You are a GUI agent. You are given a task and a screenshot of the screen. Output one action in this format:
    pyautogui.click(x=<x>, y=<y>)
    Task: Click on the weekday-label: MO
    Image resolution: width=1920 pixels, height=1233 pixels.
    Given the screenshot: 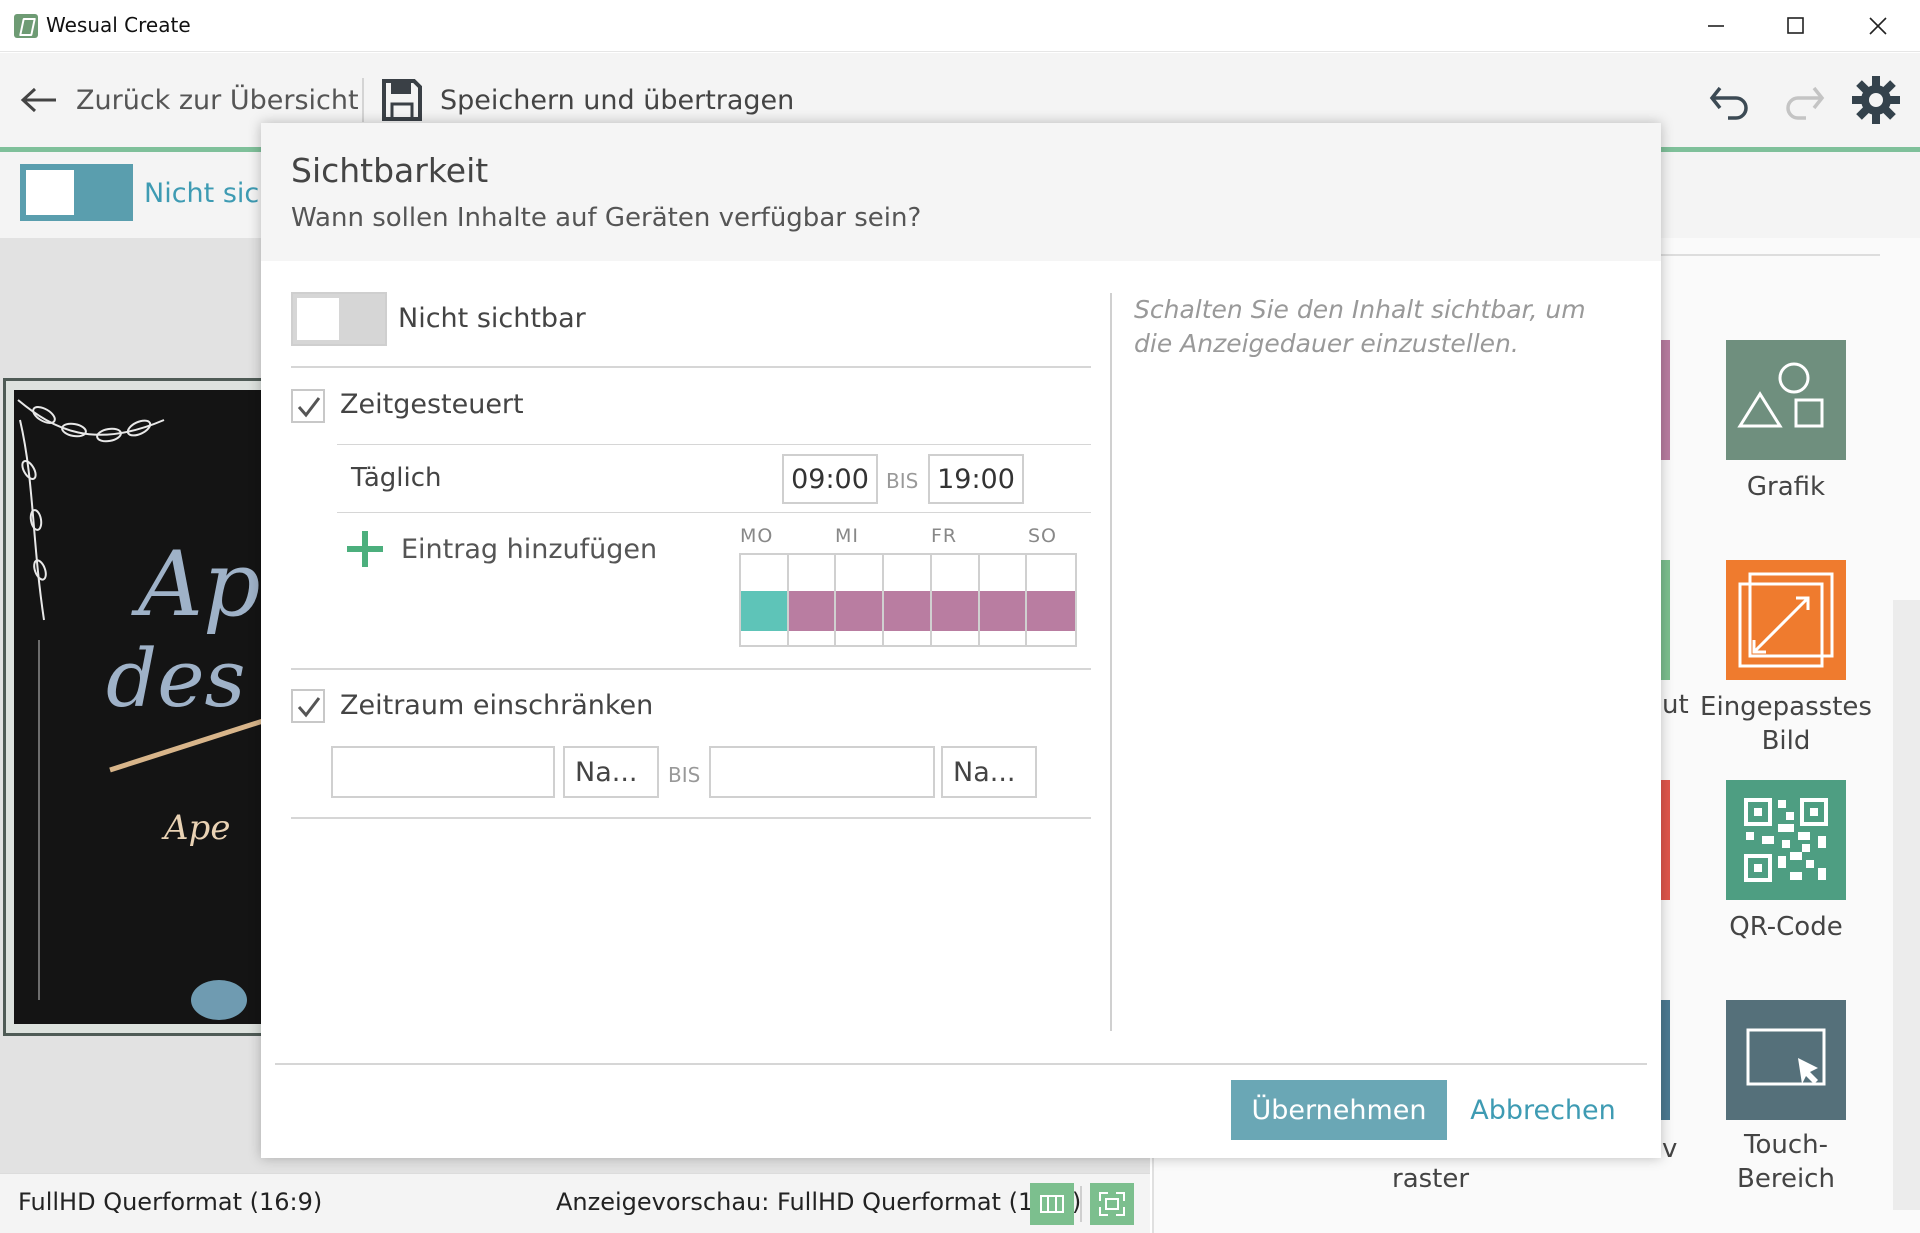 What is the action you would take?
    pyautogui.click(x=757, y=536)
    